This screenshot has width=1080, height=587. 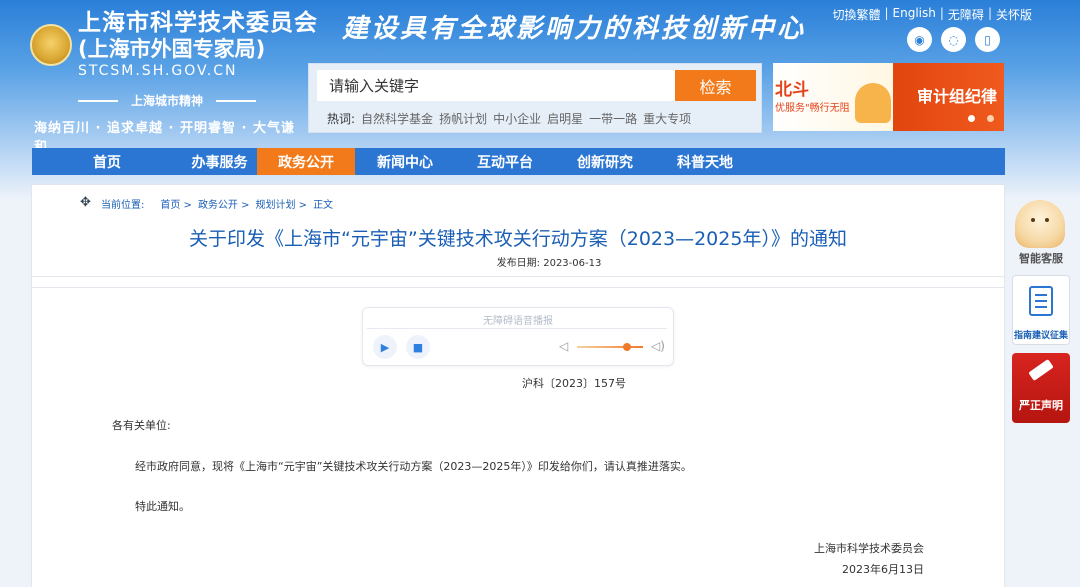 What do you see at coordinates (966, 14) in the screenshot?
I see `accessibility-link: 无障碍` at bounding box center [966, 14].